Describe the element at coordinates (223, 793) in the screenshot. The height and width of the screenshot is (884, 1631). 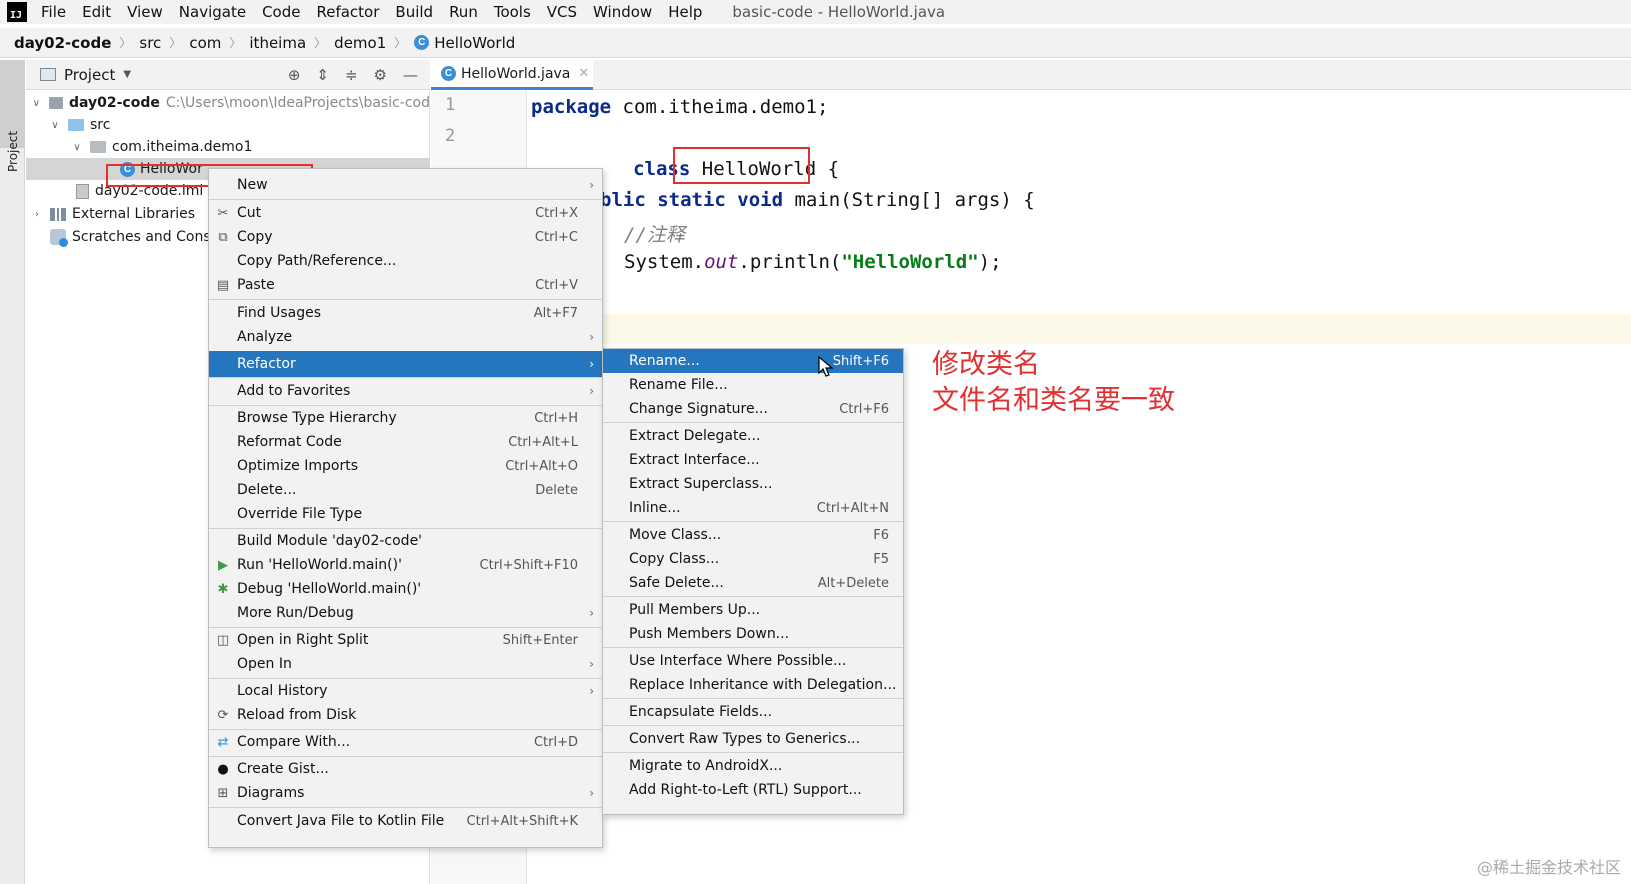
I see `diagram-icon: ⊞` at that location.